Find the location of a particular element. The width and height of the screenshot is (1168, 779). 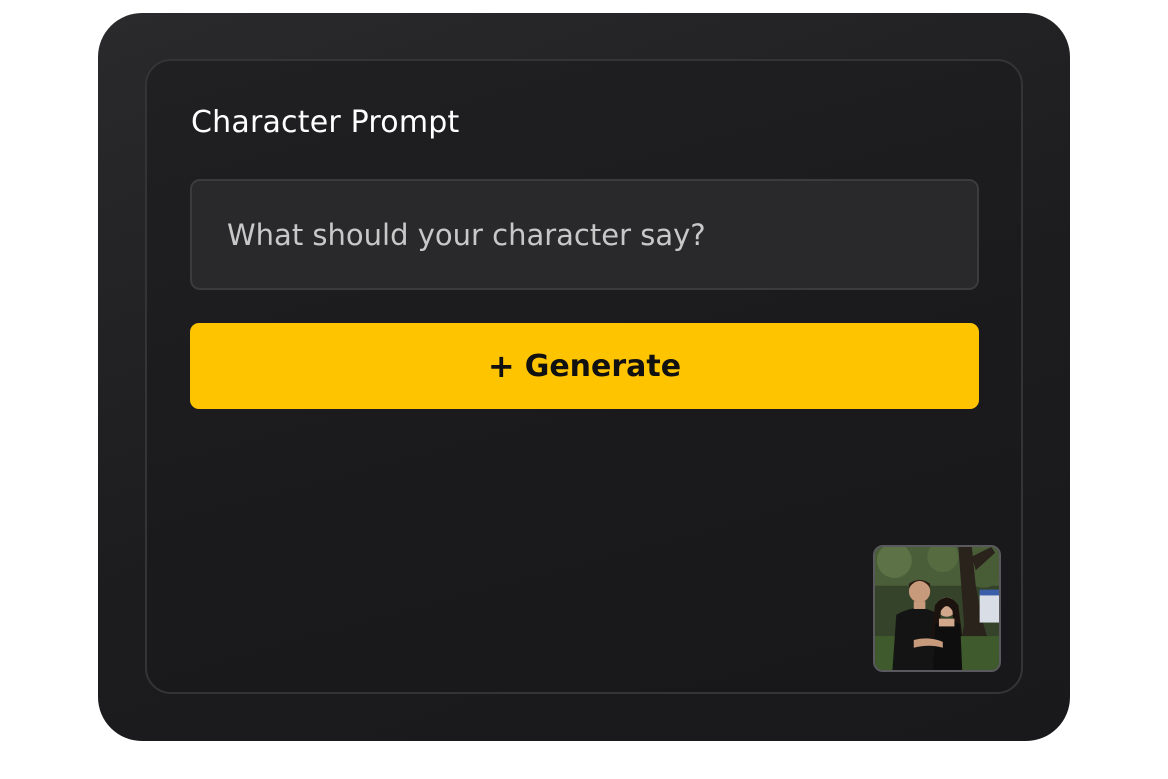

photo-image is located at coordinates (937, 608).